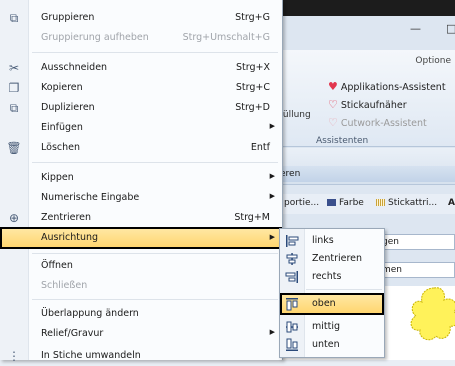  Describe the element at coordinates (351, 203) in the screenshot. I see `farbe-label: Farbe` at that location.